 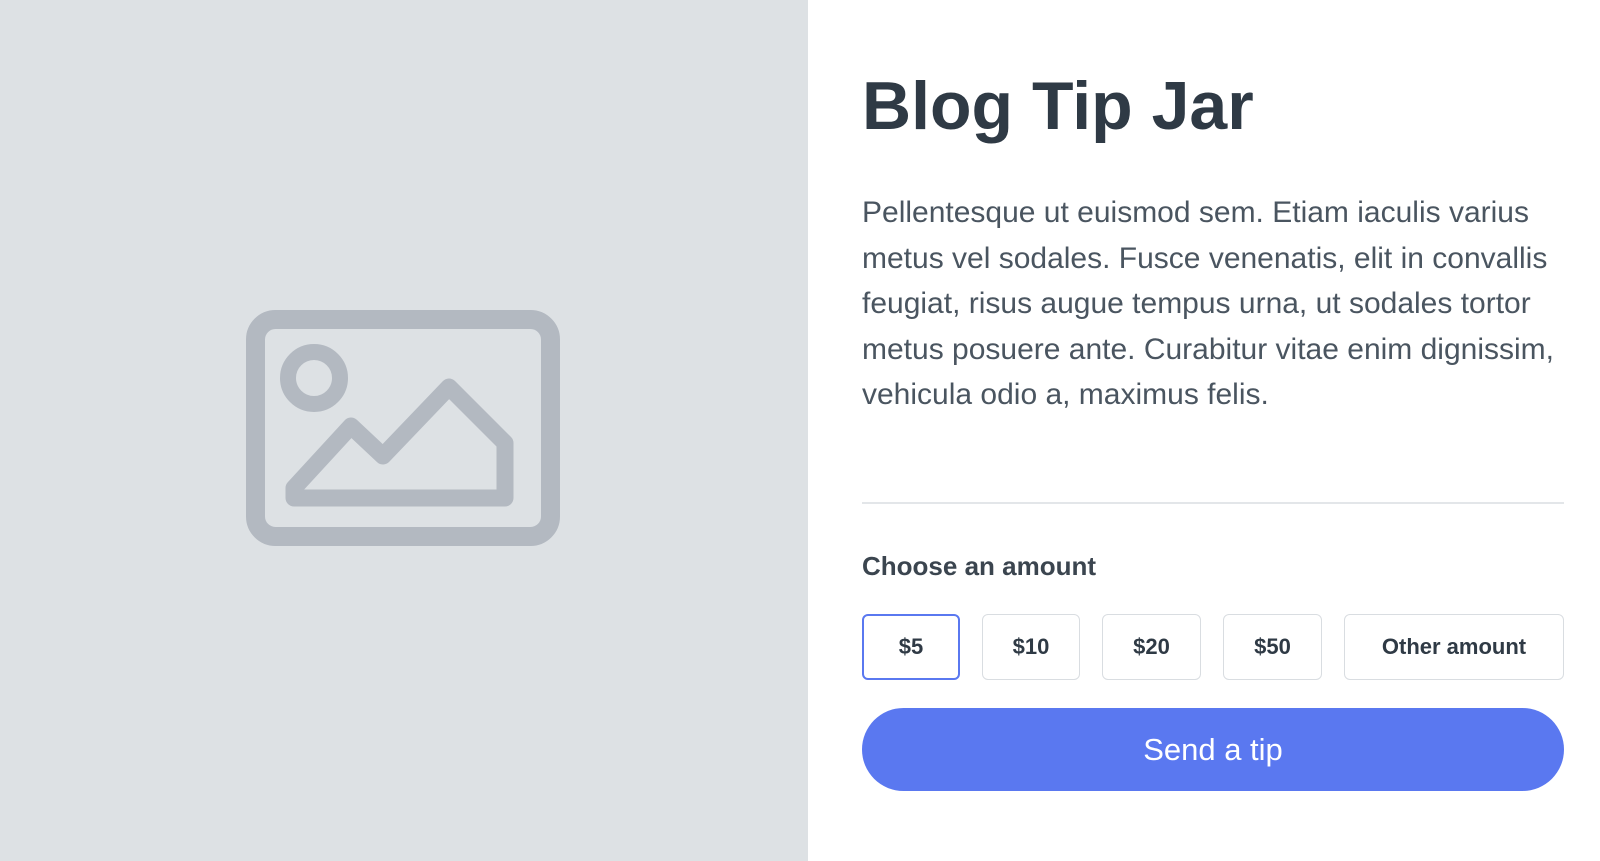 What do you see at coordinates (1213, 647) in the screenshot?
I see `amount-options: $5 $10 $20 $50 Other amount` at bounding box center [1213, 647].